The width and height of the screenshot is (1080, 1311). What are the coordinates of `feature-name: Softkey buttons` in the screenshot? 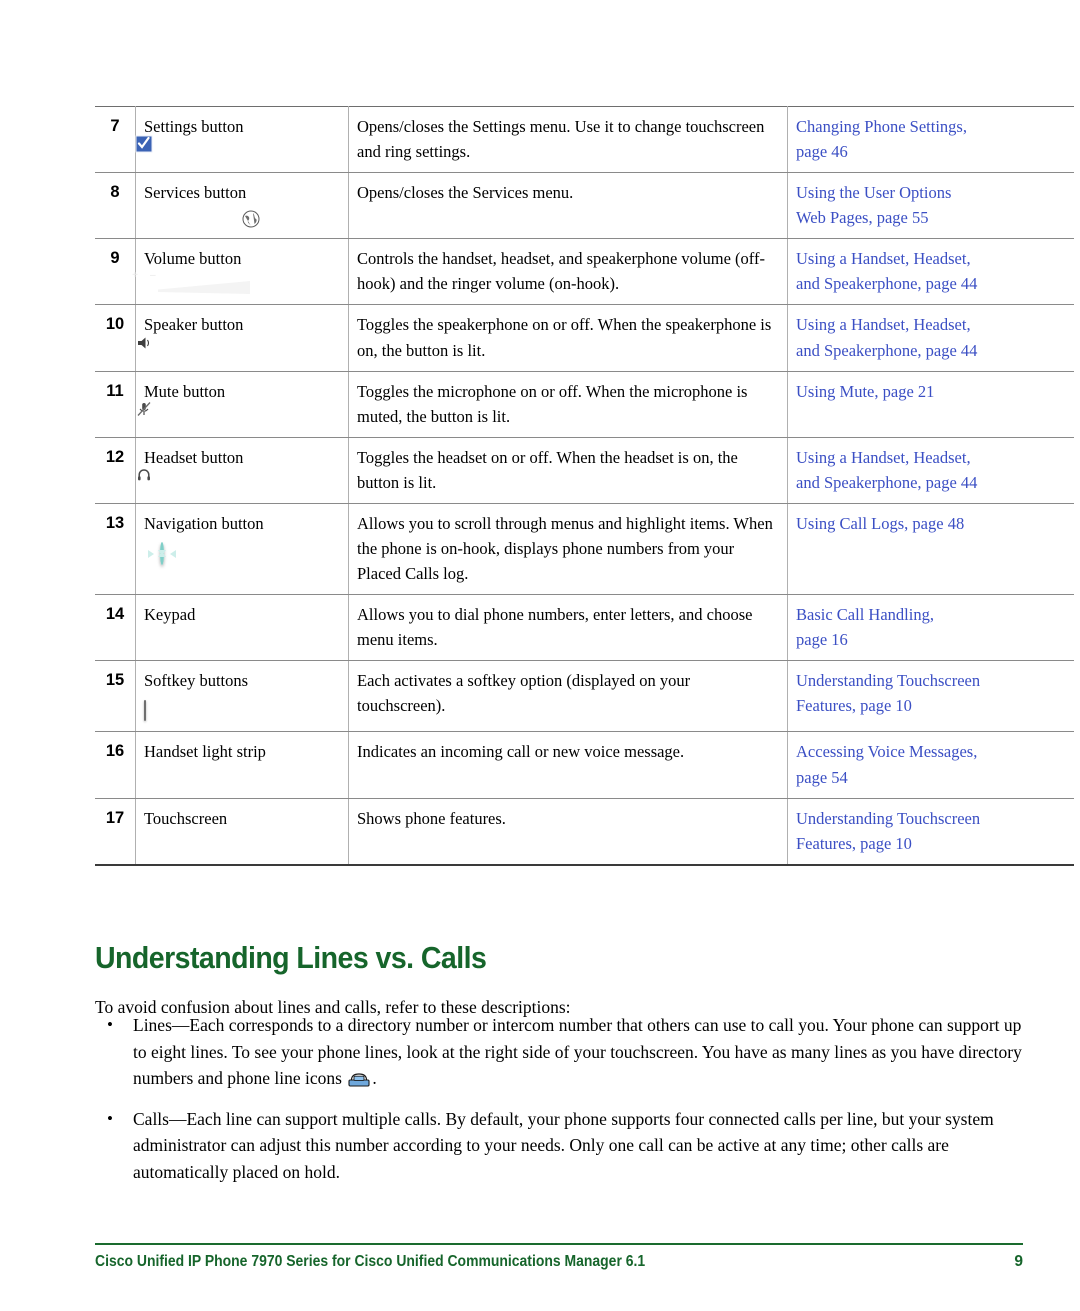 It's located at (196, 681).